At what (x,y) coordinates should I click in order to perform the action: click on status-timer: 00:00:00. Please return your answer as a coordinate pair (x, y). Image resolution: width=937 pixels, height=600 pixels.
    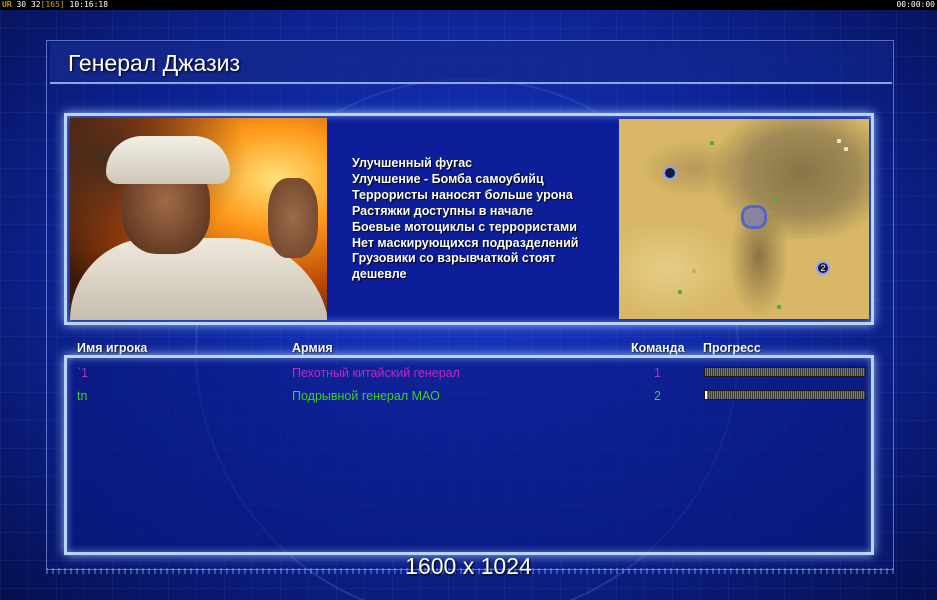
    Looking at the image, I should click on (915, 4).